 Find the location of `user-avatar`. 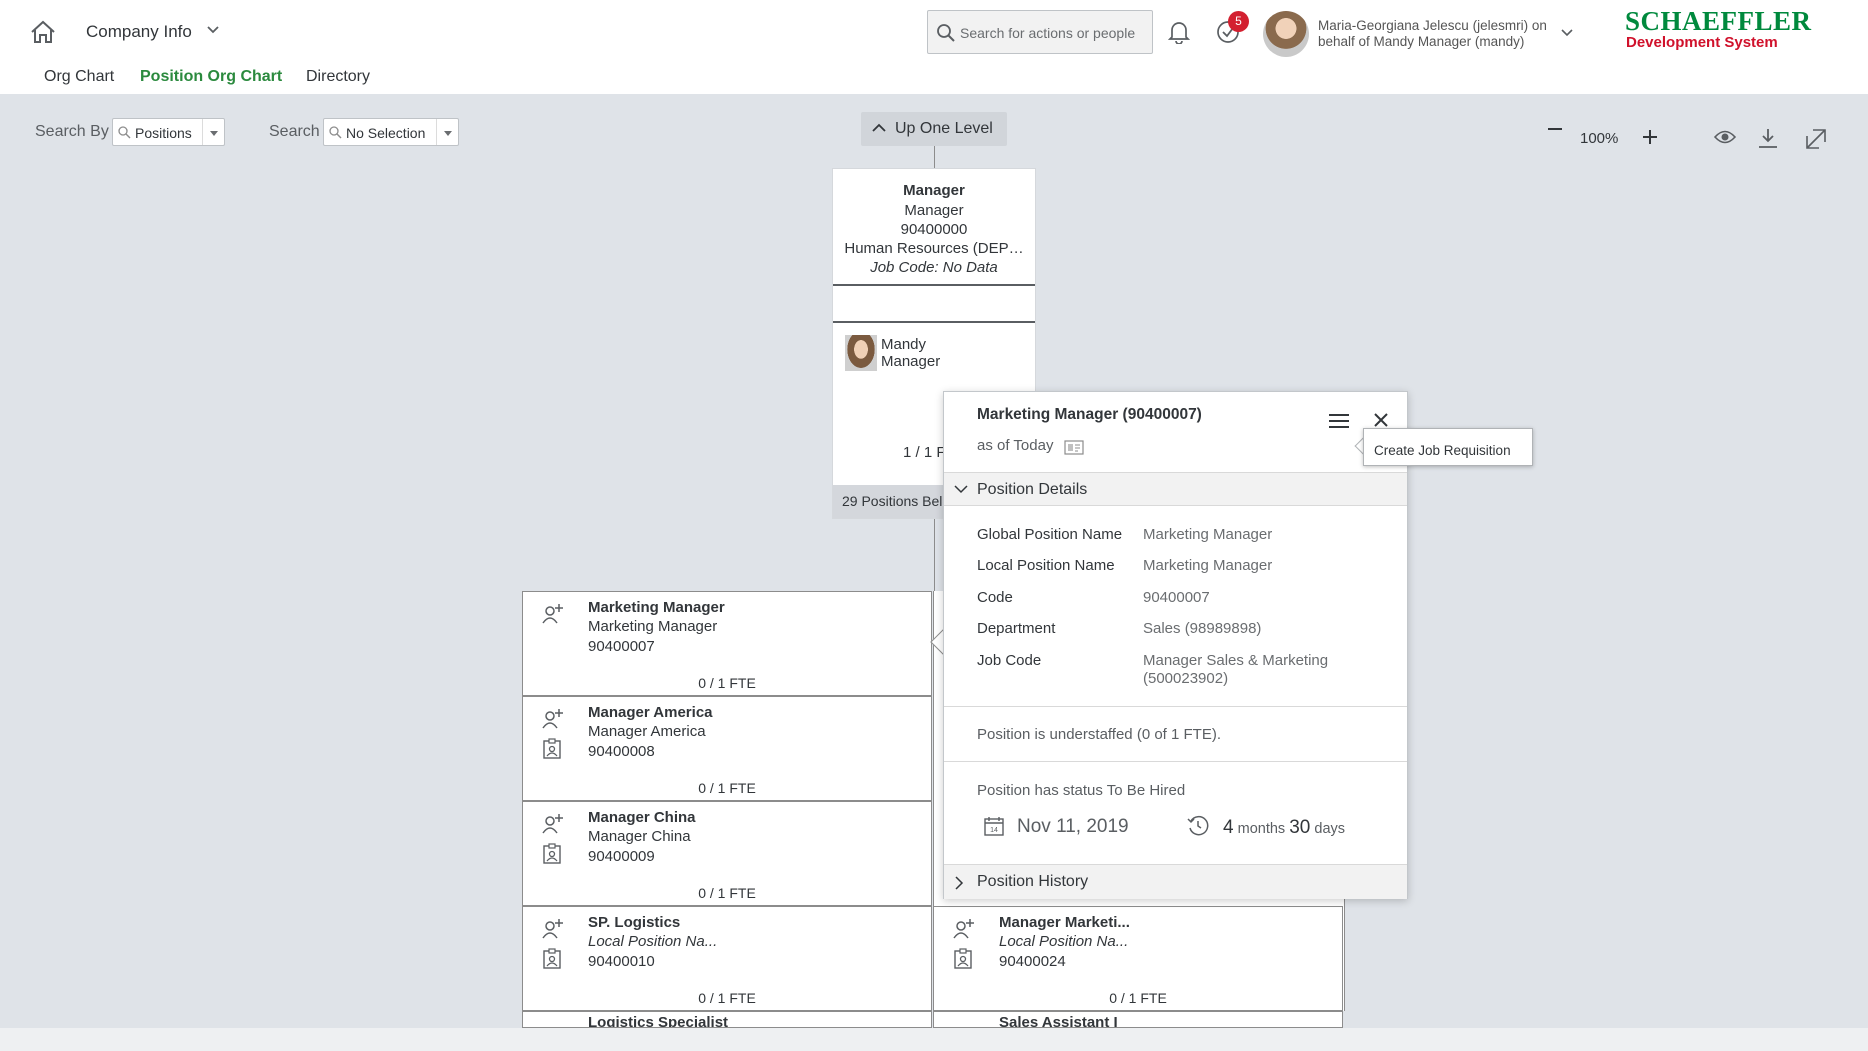

user-avatar is located at coordinates (1286, 34).